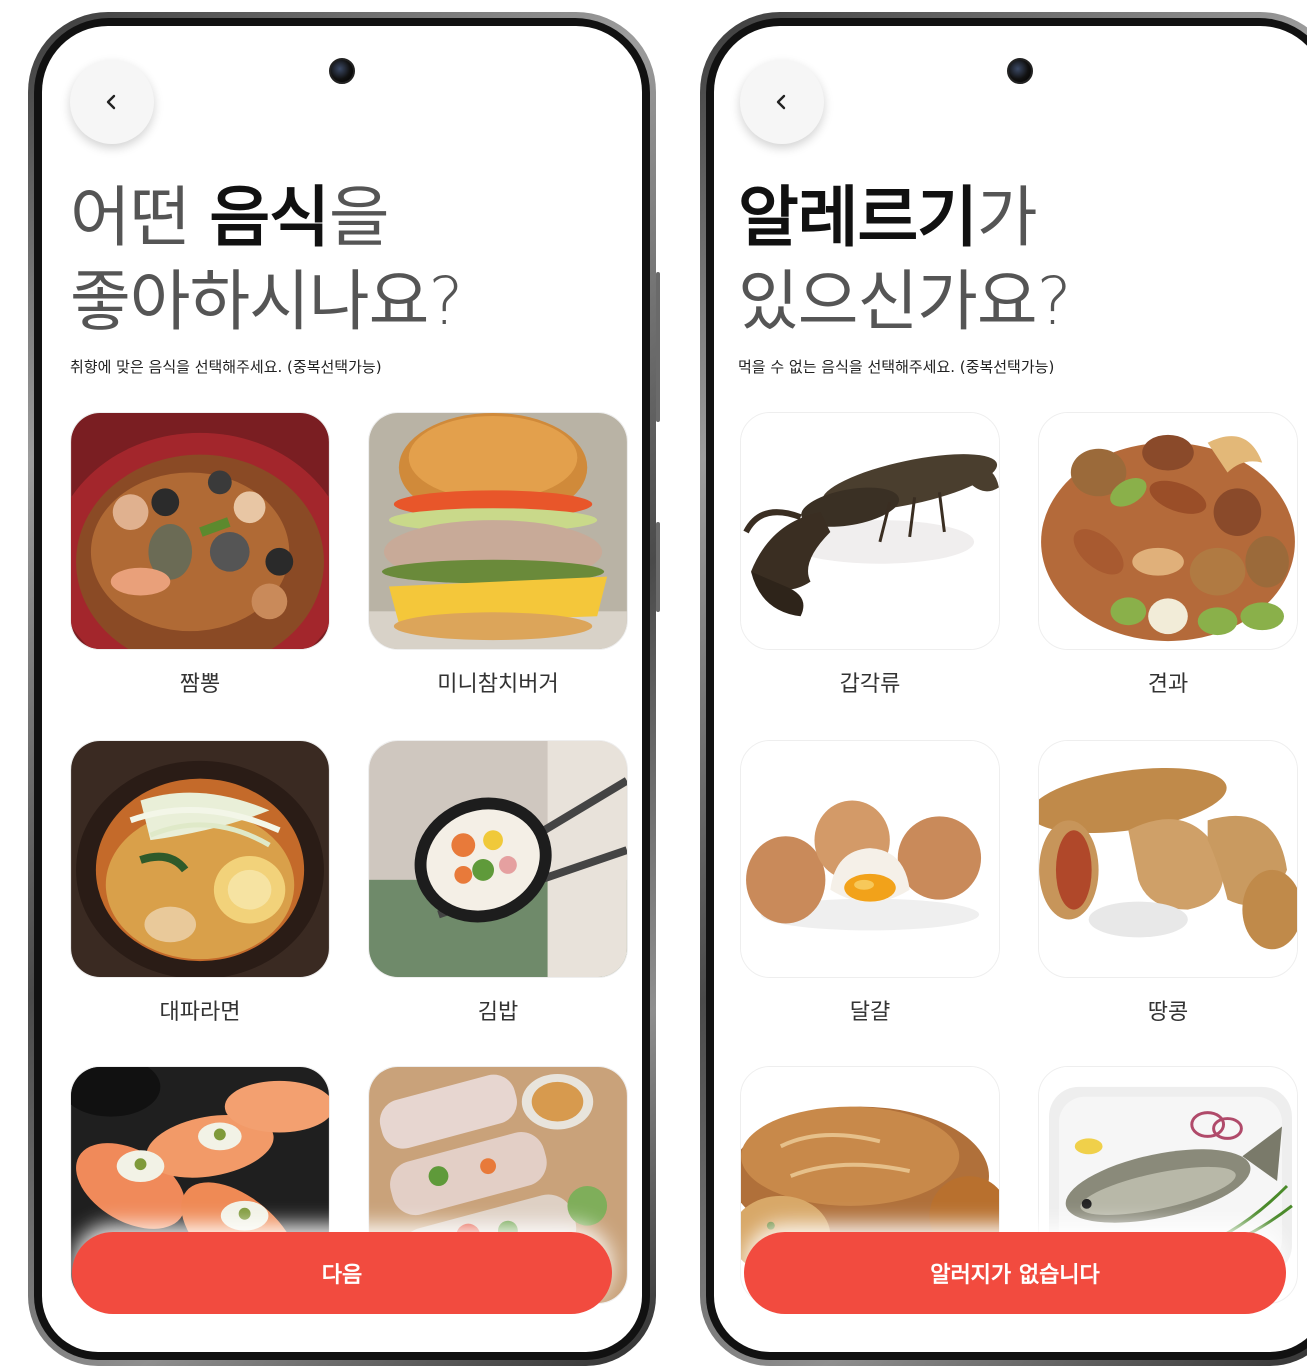 This screenshot has width=1307, height=1366. What do you see at coordinates (266, 259) in the screenshot?
I see `page-title: 어떤 음식을 좋아하시나요?` at bounding box center [266, 259].